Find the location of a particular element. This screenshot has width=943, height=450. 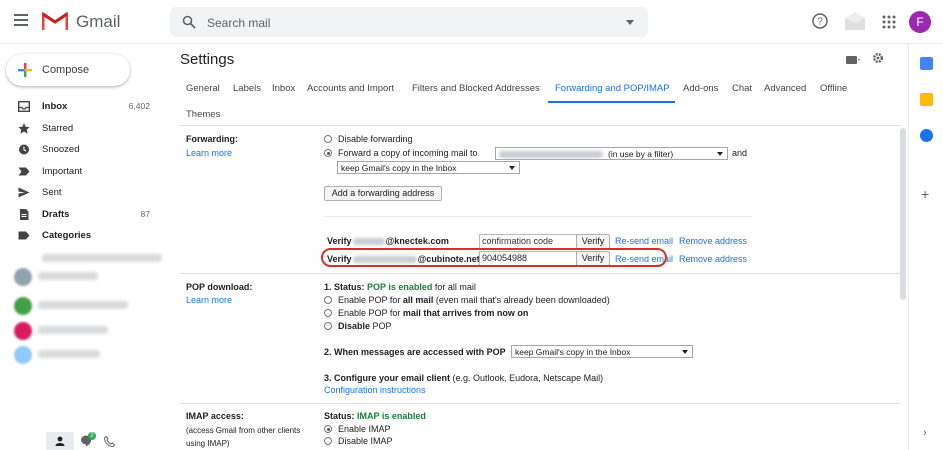

tab-themes: Themes is located at coordinates (203, 114).